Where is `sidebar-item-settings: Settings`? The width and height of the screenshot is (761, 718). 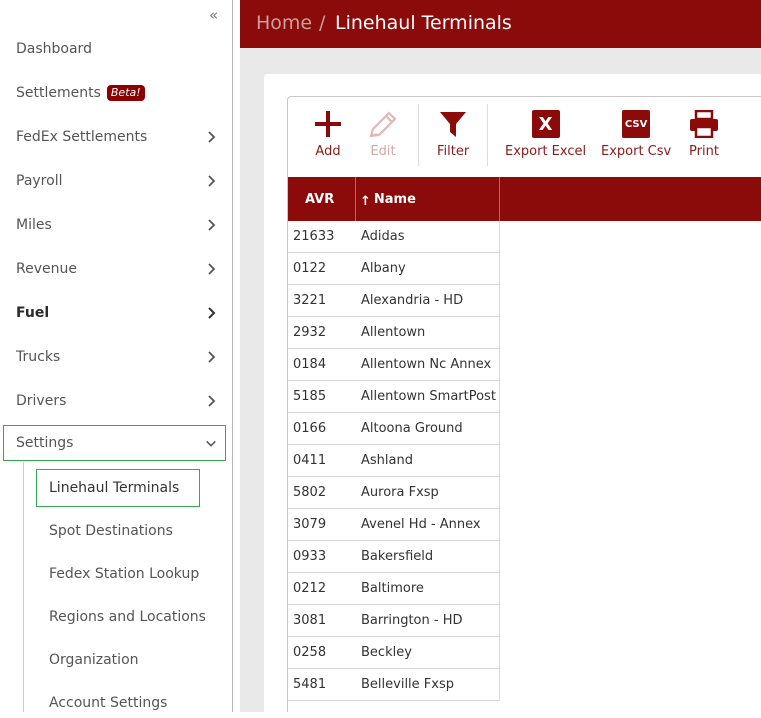
sidebar-item-settings: Settings is located at coordinates (114, 443).